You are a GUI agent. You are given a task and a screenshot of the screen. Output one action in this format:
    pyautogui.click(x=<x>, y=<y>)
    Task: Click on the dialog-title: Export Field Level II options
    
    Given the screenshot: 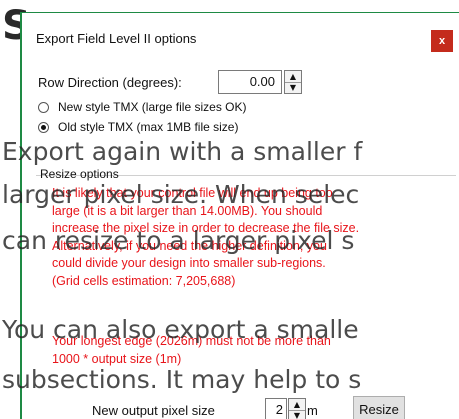 What is the action you would take?
    pyautogui.click(x=116, y=38)
    